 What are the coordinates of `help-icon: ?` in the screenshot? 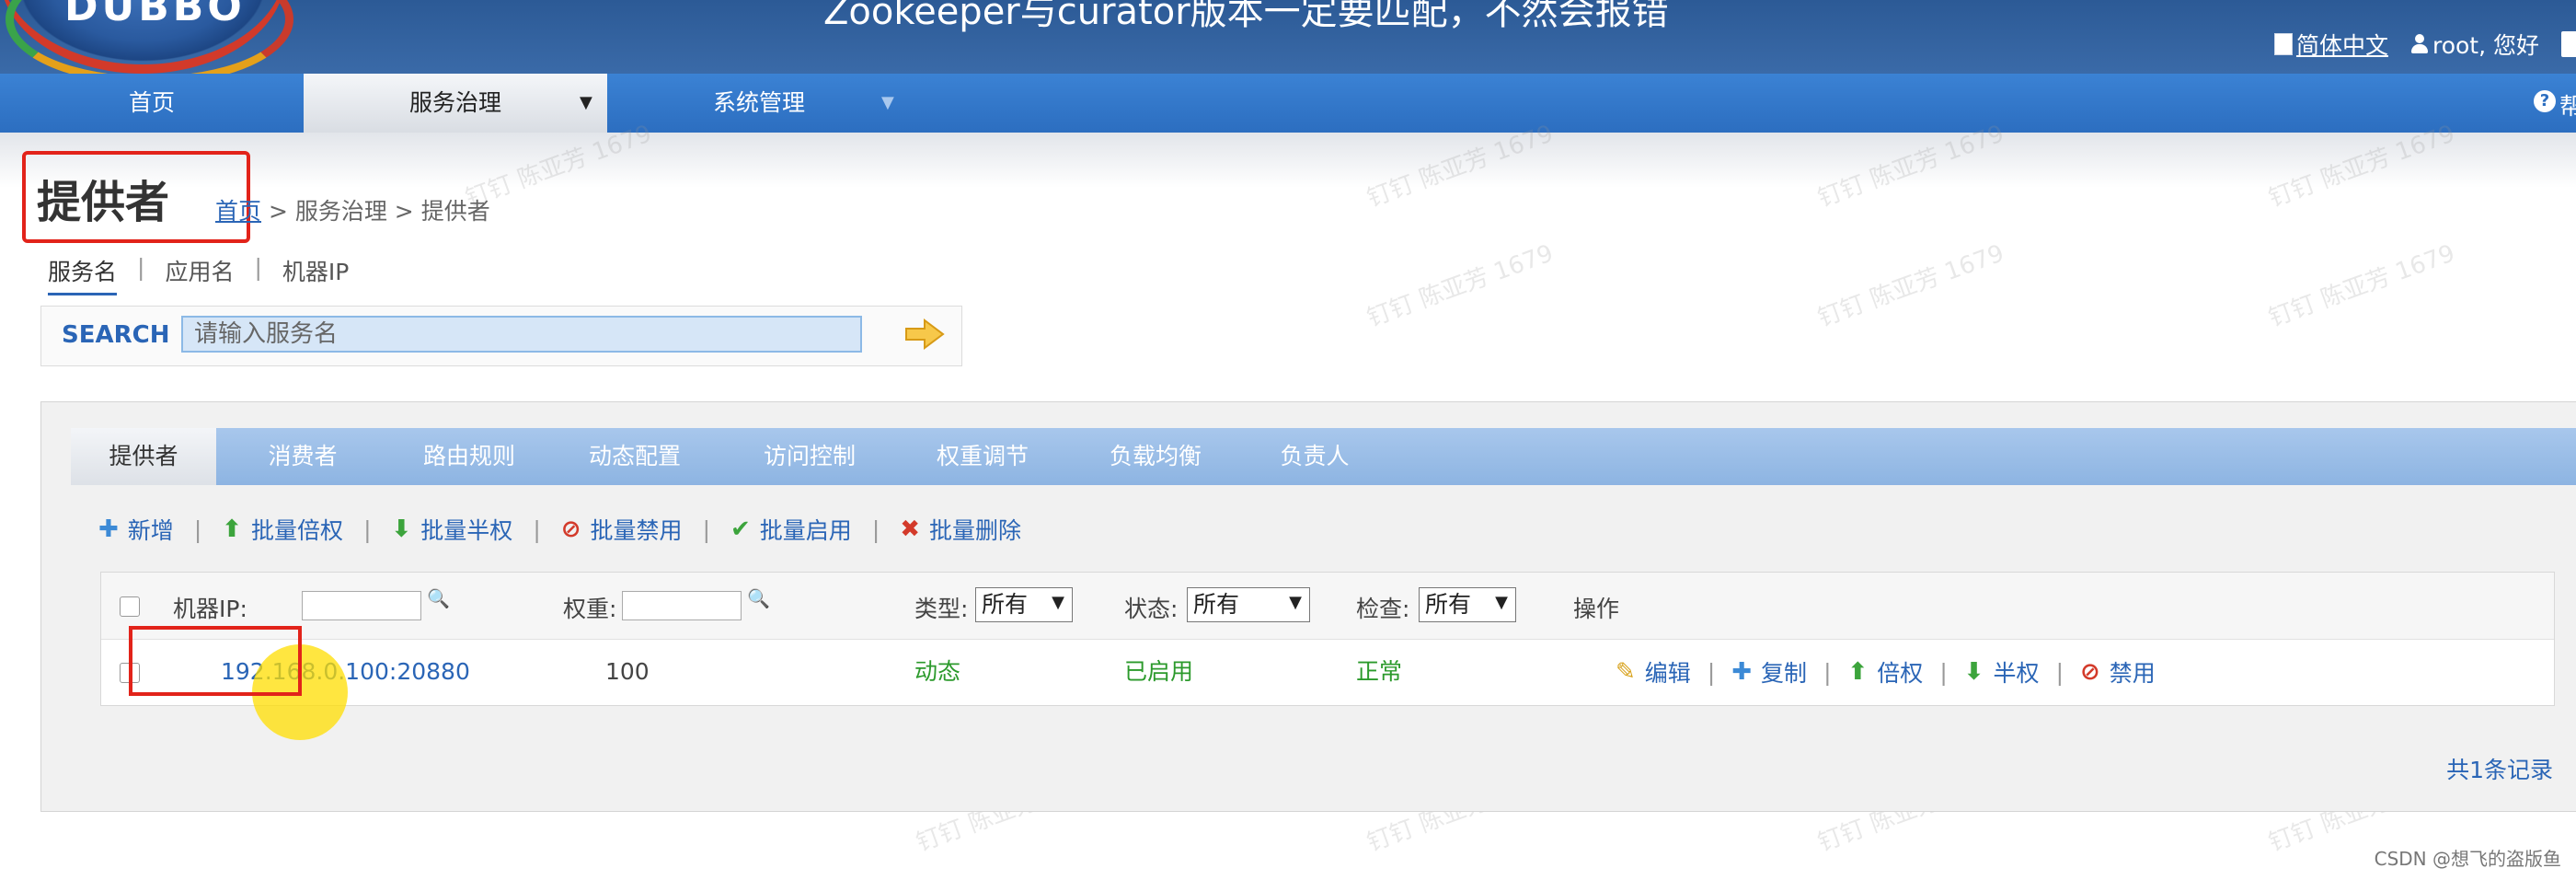 It's located at (2545, 101).